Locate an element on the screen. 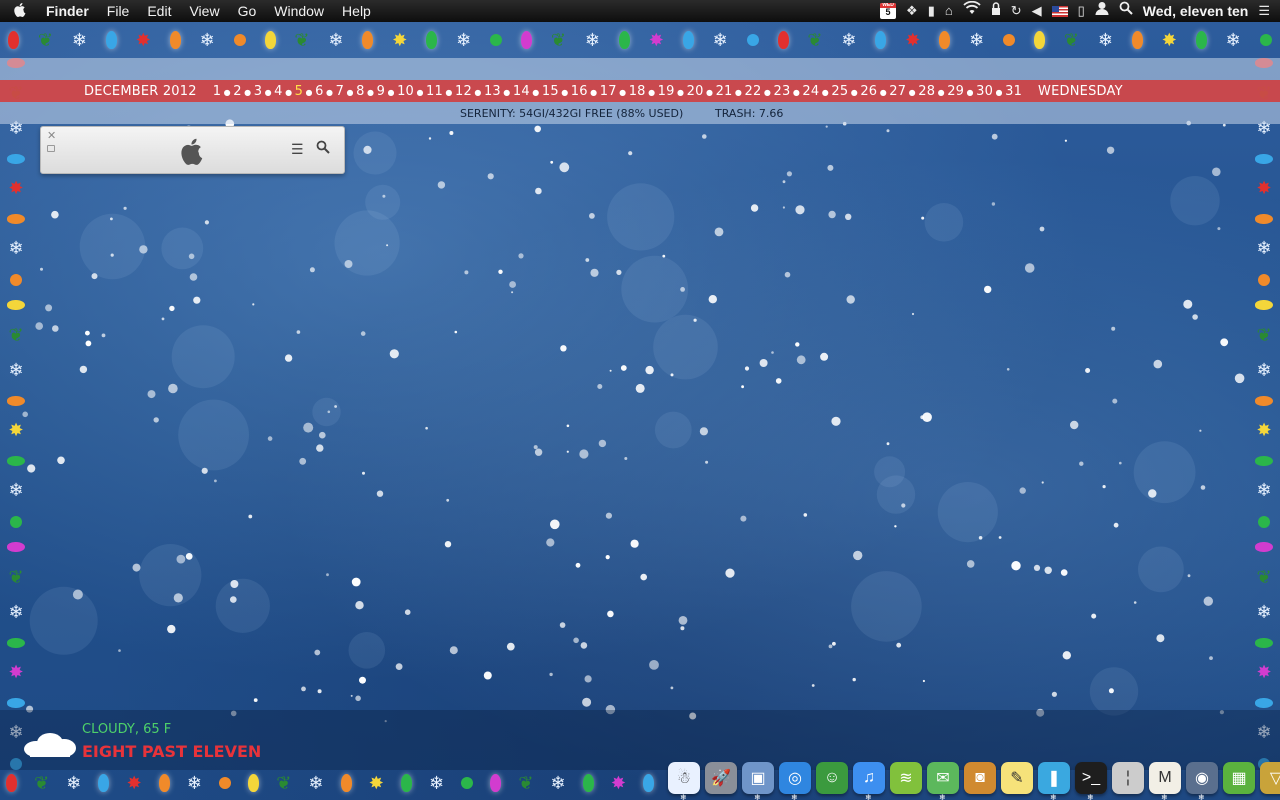  menu-go: Go is located at coordinates (247, 11).